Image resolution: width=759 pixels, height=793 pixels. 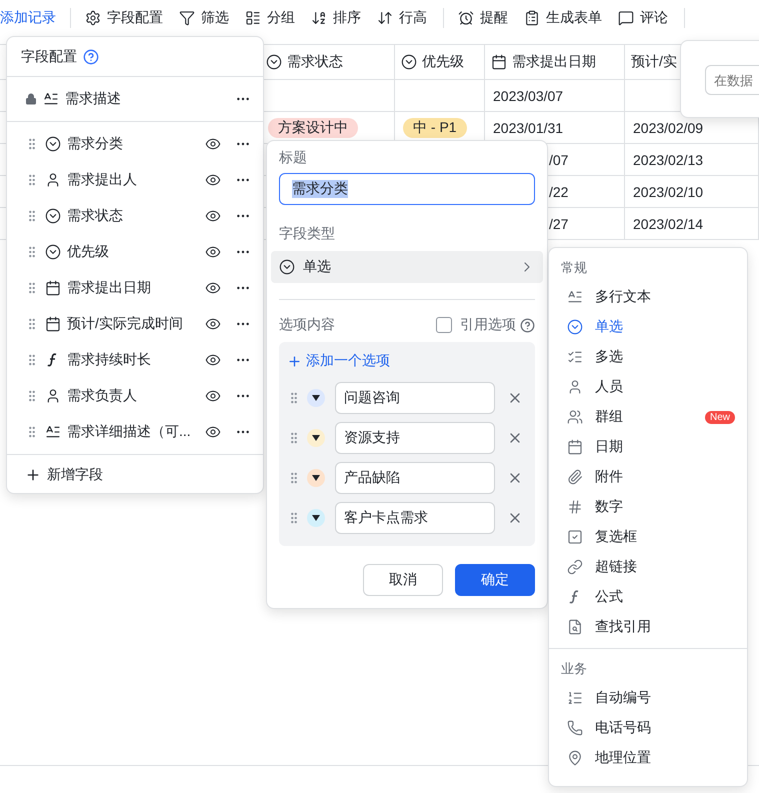 I want to click on field-row: 需求负责人, so click(x=135, y=396).